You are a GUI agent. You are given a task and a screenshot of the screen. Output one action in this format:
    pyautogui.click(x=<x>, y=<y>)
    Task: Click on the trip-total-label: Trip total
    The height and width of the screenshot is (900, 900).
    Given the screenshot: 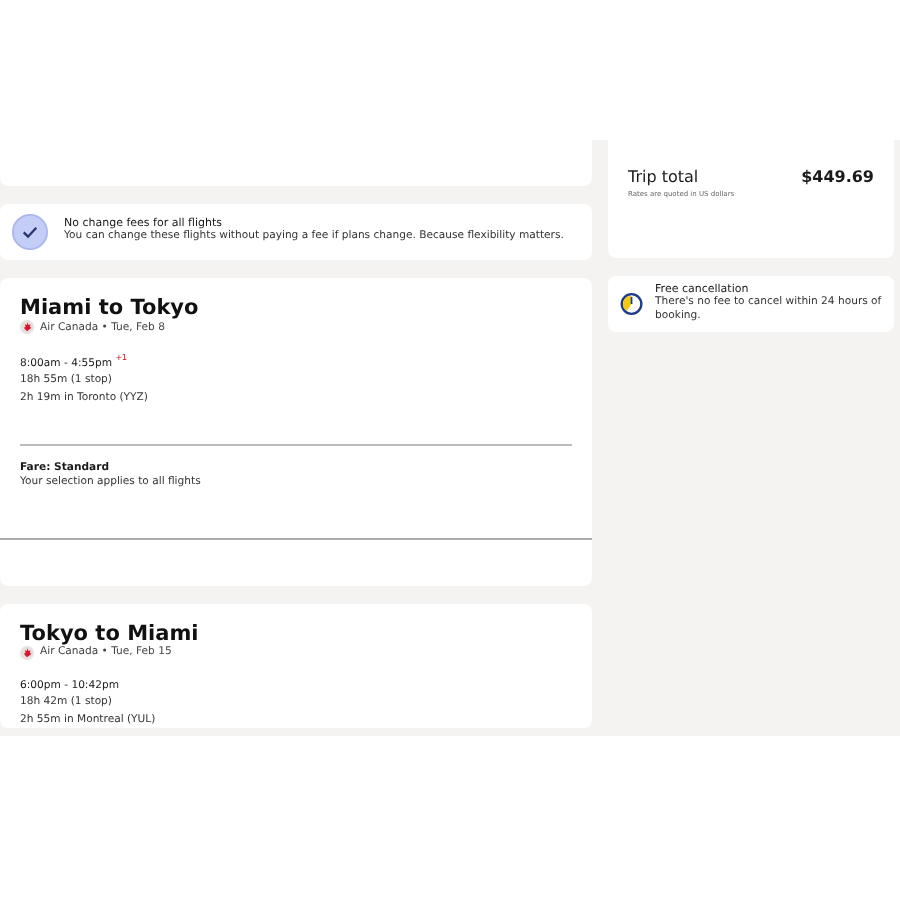 What is the action you would take?
    pyautogui.click(x=663, y=177)
    